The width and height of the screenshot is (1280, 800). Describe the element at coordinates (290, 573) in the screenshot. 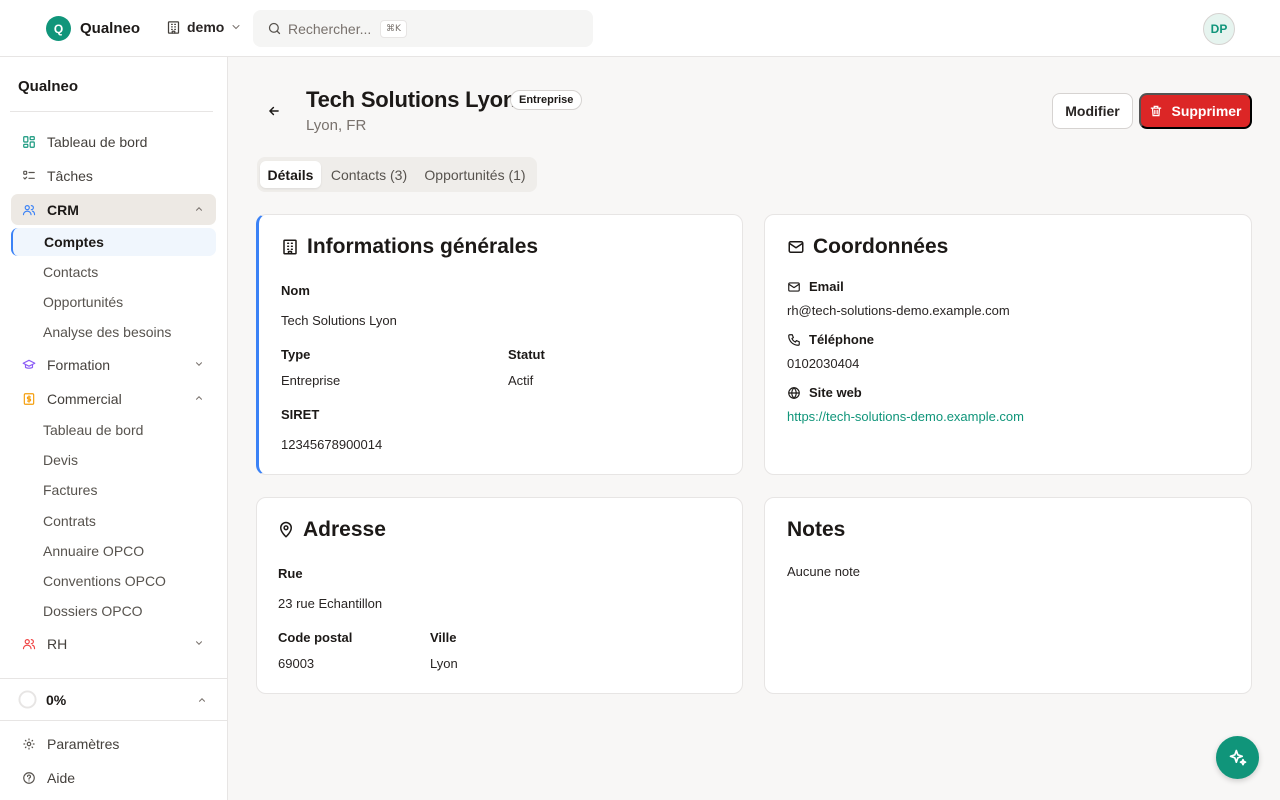

I see `rue-label: Rue` at that location.